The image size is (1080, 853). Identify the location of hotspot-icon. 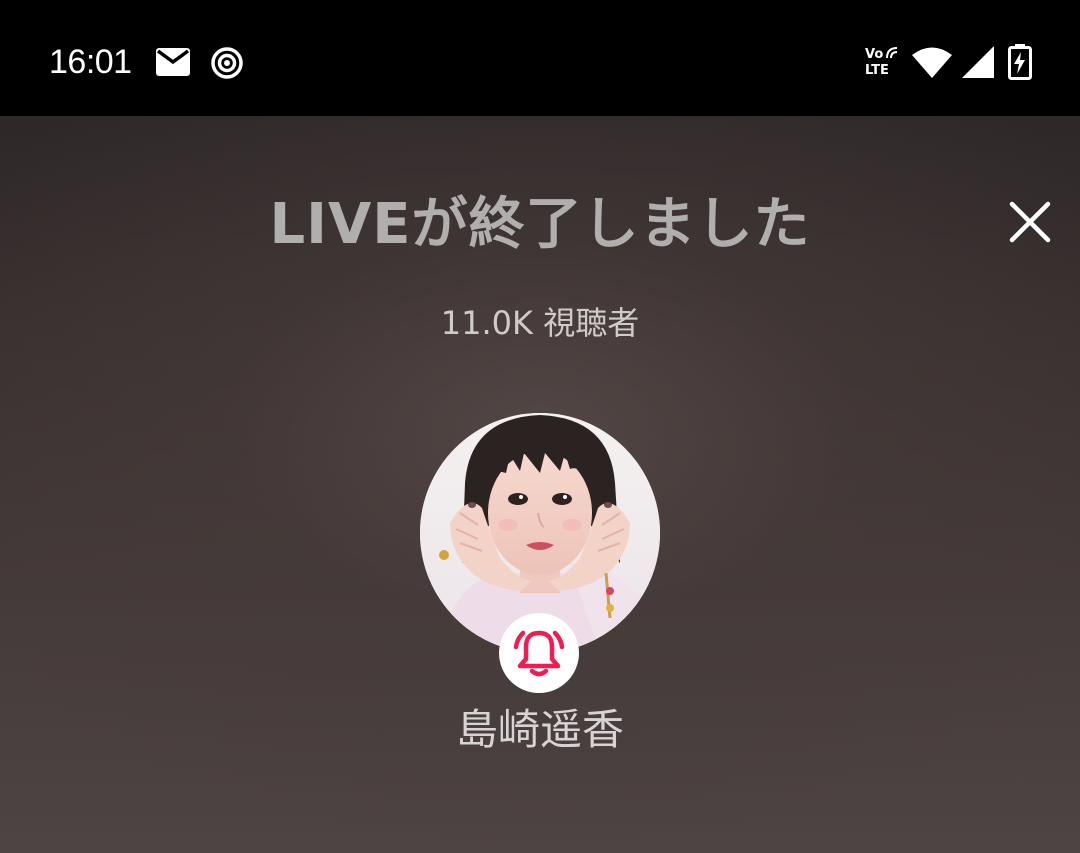
(227, 63).